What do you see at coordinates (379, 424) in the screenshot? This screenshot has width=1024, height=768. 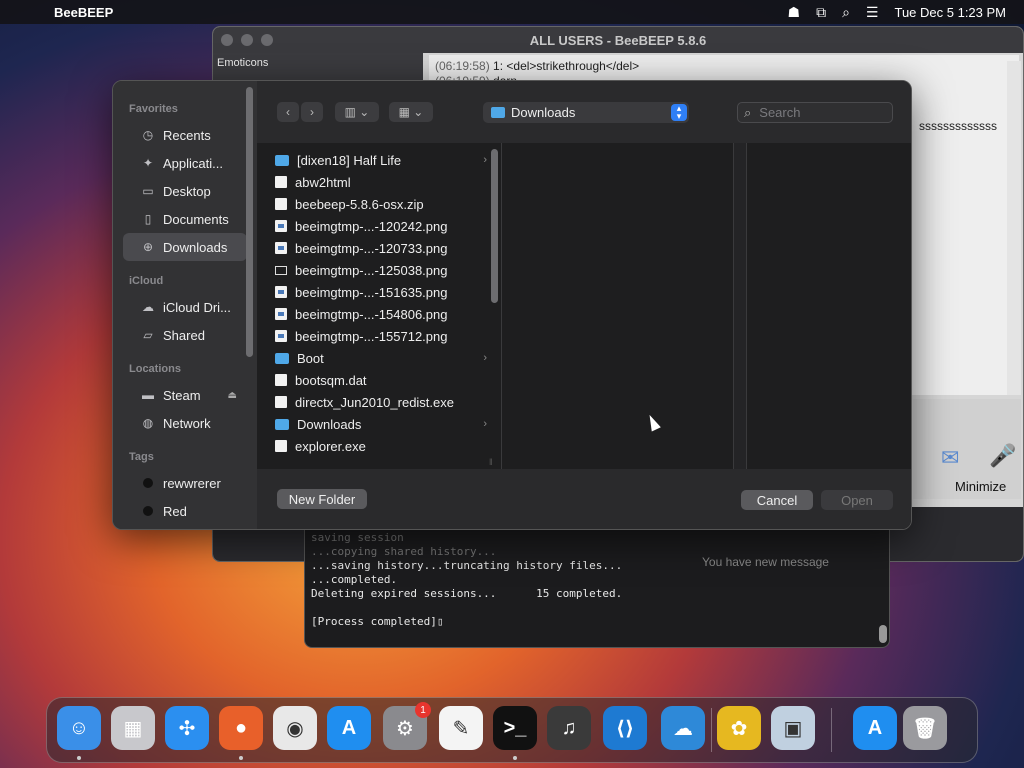 I see `file-row: Downloads ›` at bounding box center [379, 424].